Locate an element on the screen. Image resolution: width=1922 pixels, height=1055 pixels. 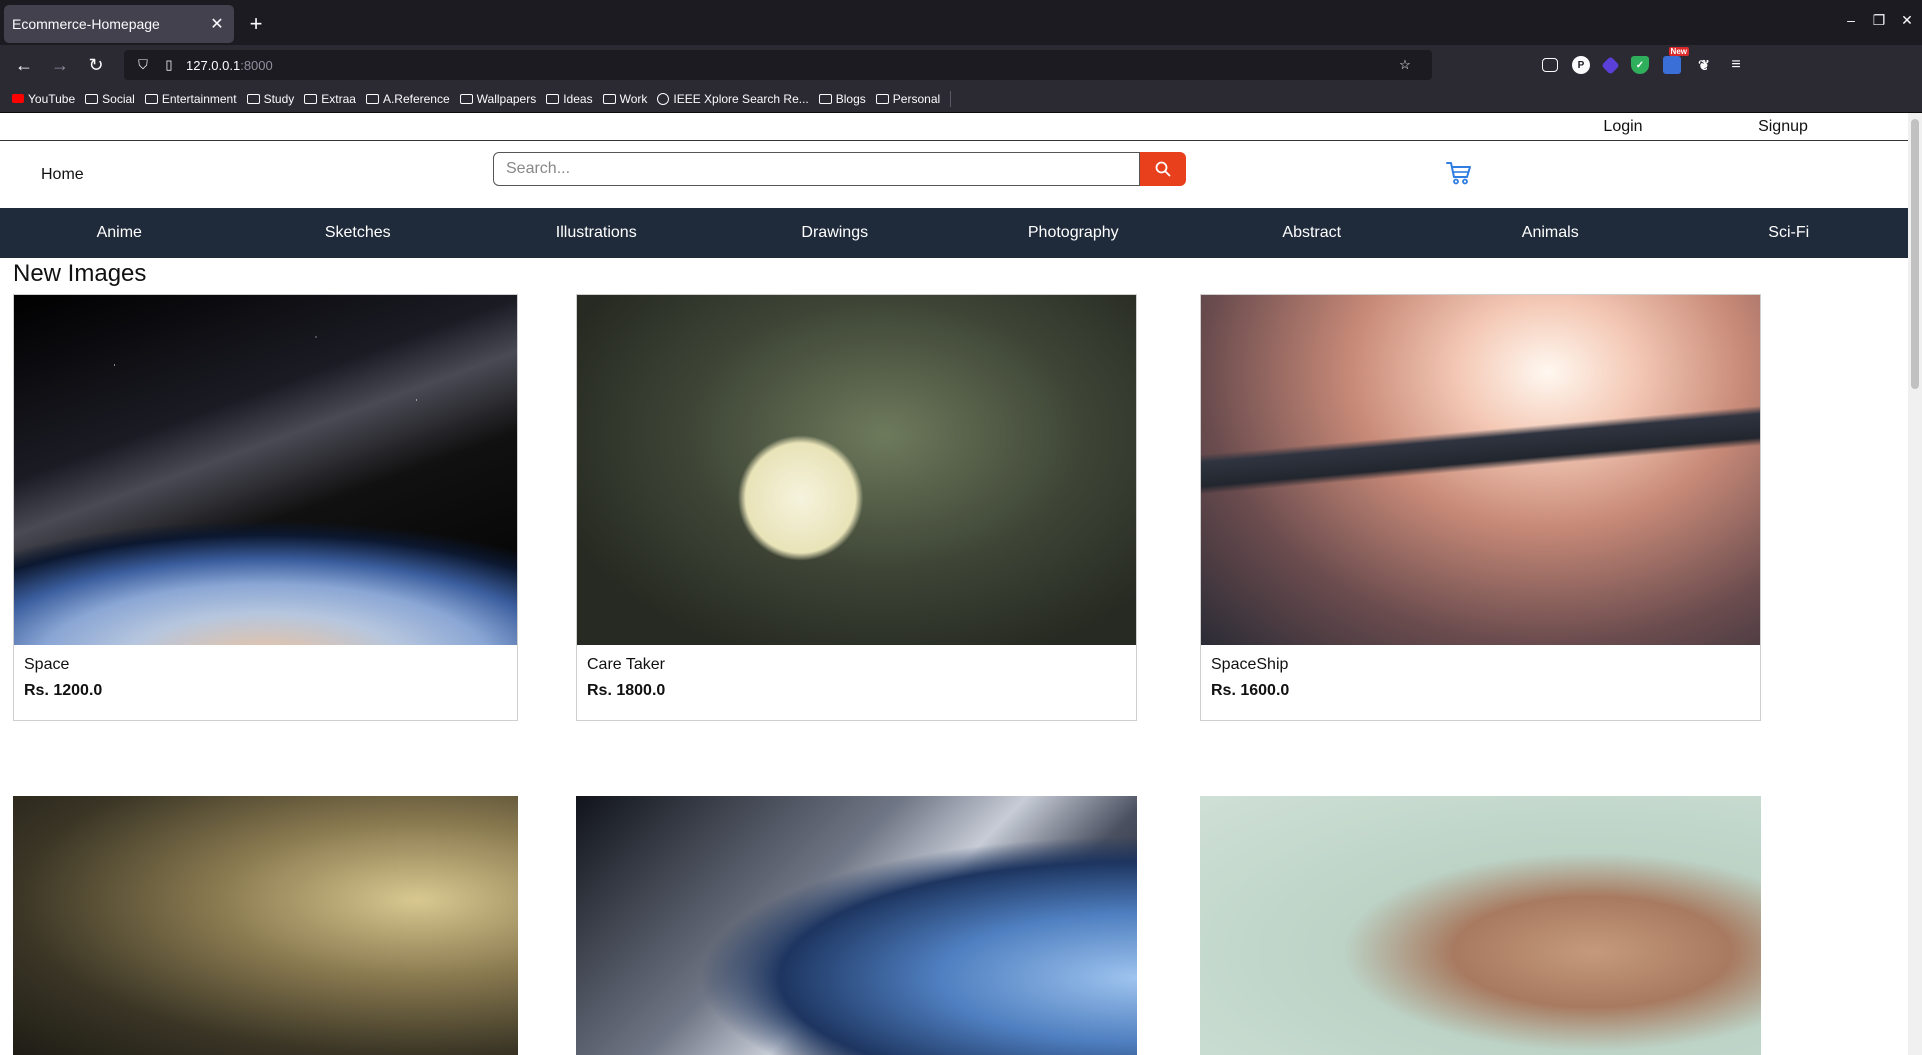
new-tab-icon: + is located at coordinates (256, 24).